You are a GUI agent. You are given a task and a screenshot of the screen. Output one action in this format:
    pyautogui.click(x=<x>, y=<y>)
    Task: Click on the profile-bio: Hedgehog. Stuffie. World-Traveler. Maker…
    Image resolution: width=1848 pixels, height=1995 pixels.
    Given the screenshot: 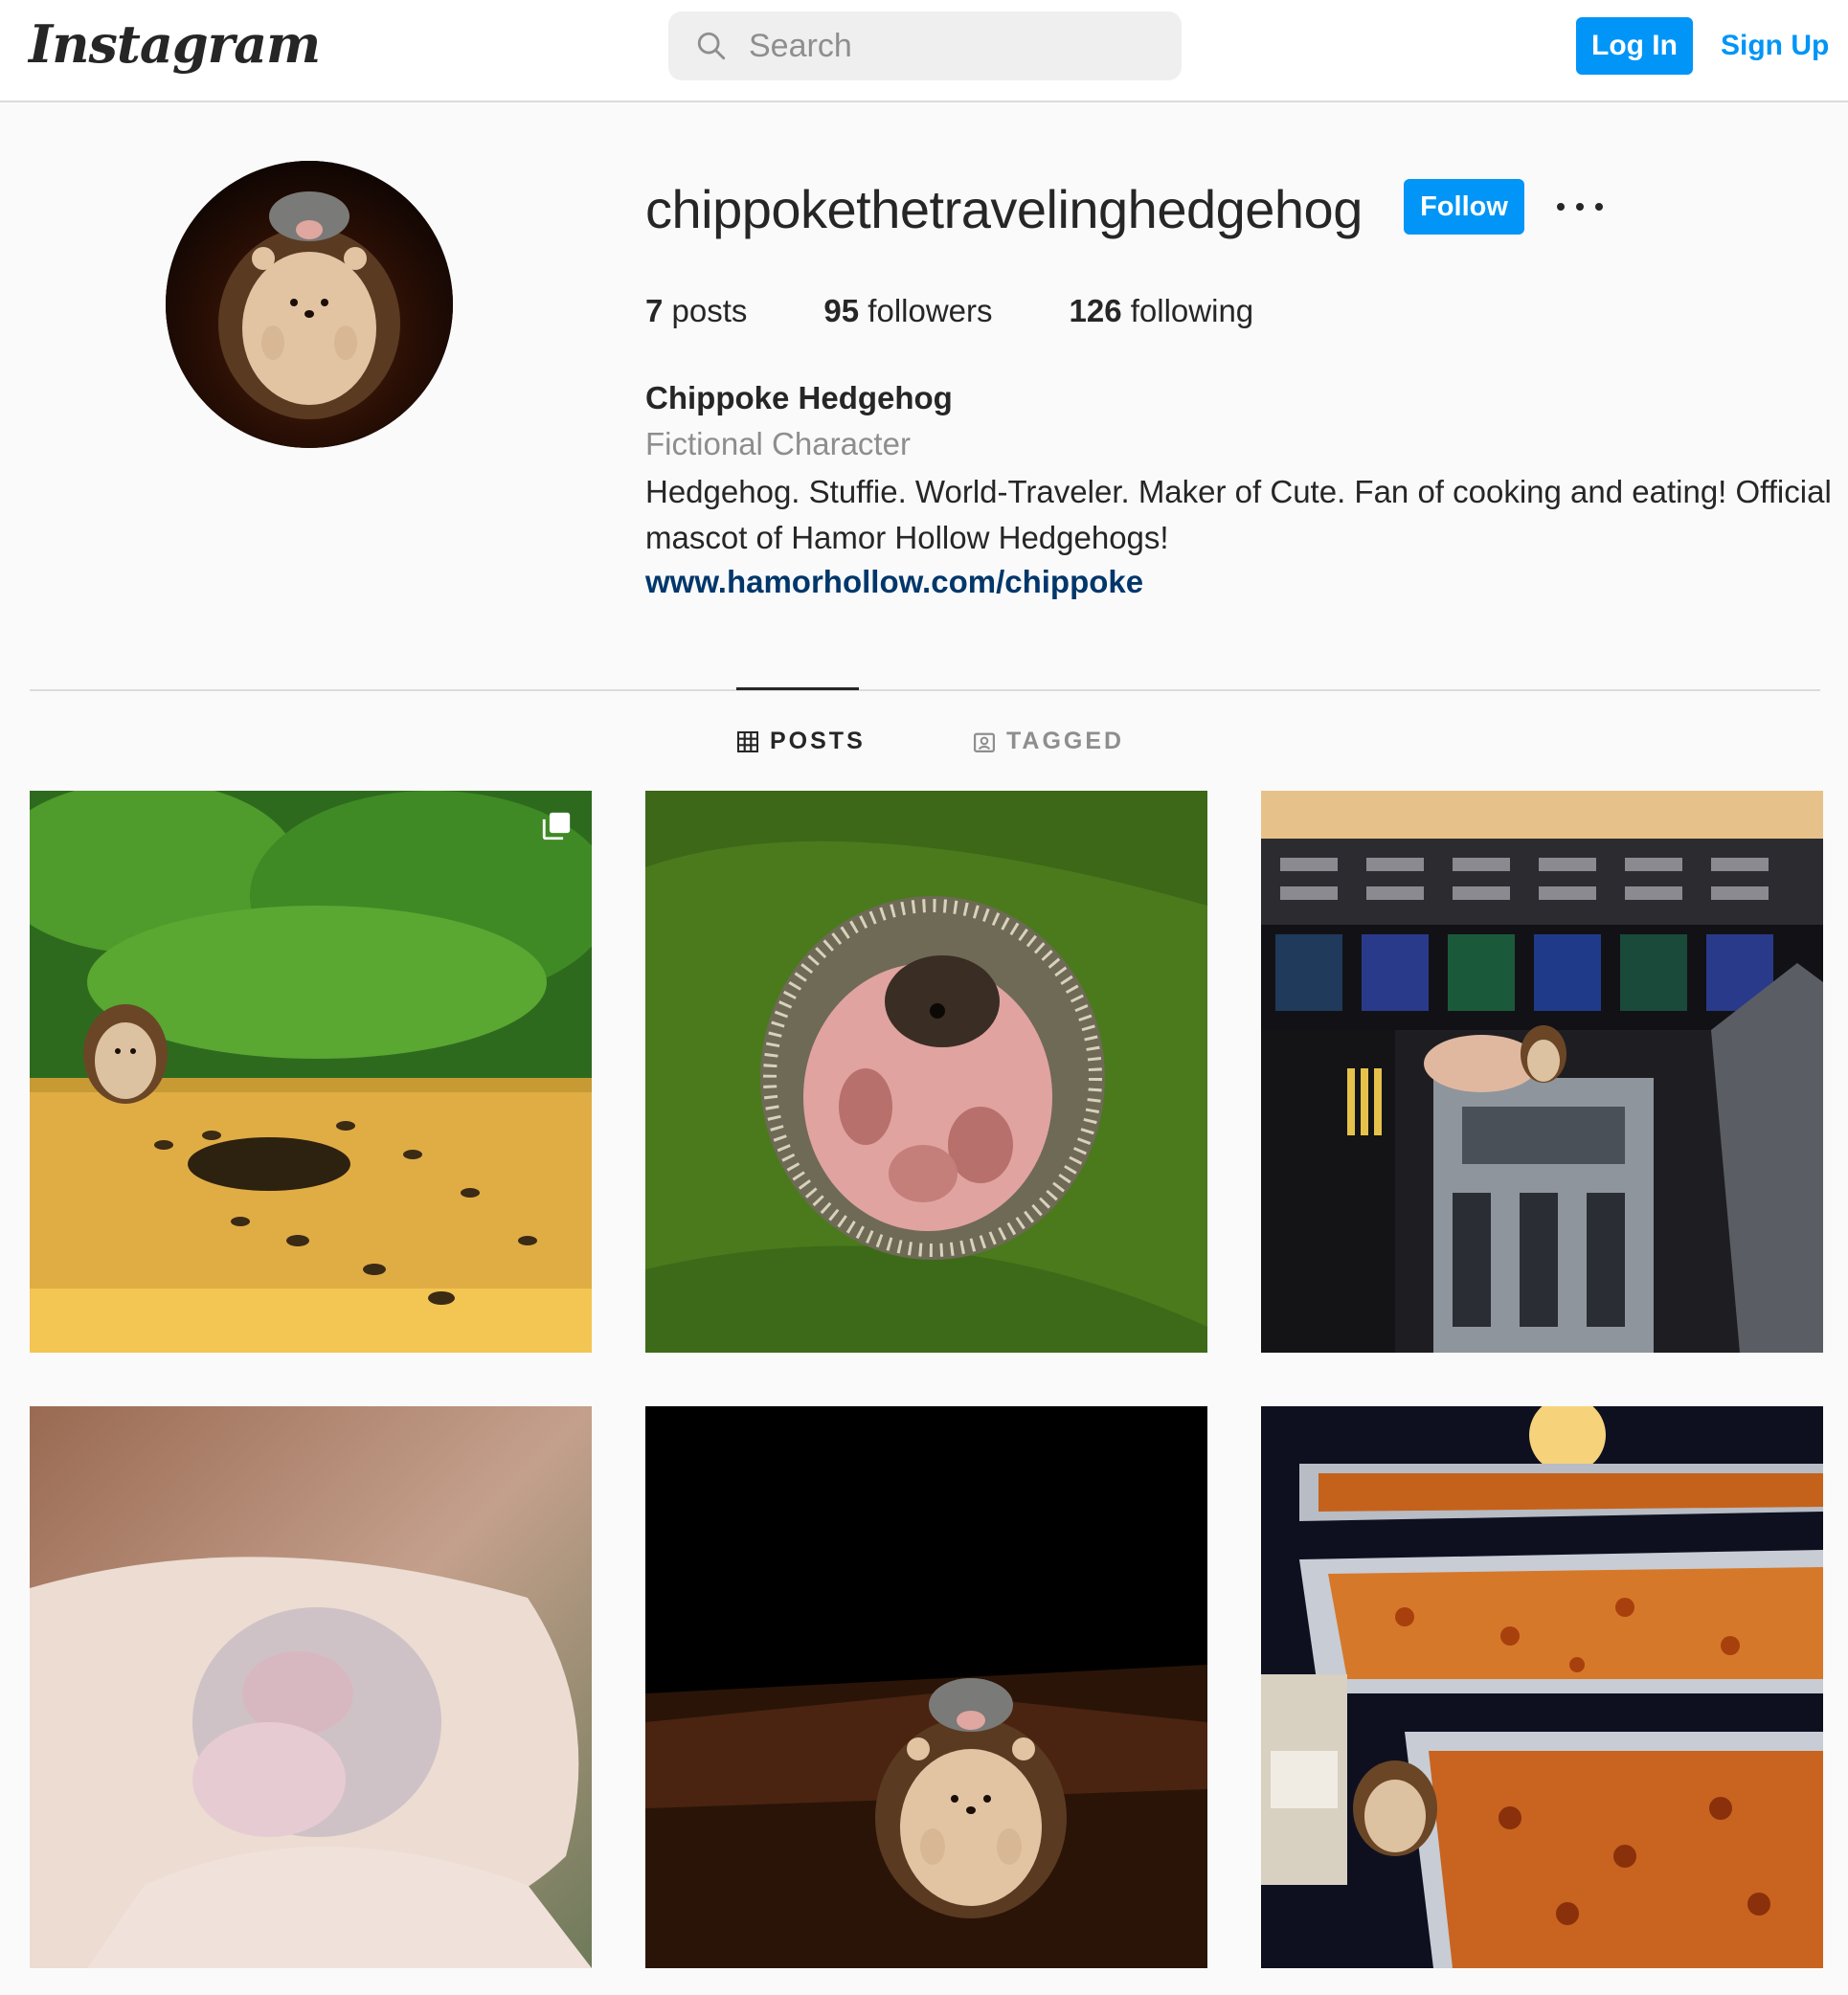 What is the action you would take?
    pyautogui.click(x=1238, y=514)
    